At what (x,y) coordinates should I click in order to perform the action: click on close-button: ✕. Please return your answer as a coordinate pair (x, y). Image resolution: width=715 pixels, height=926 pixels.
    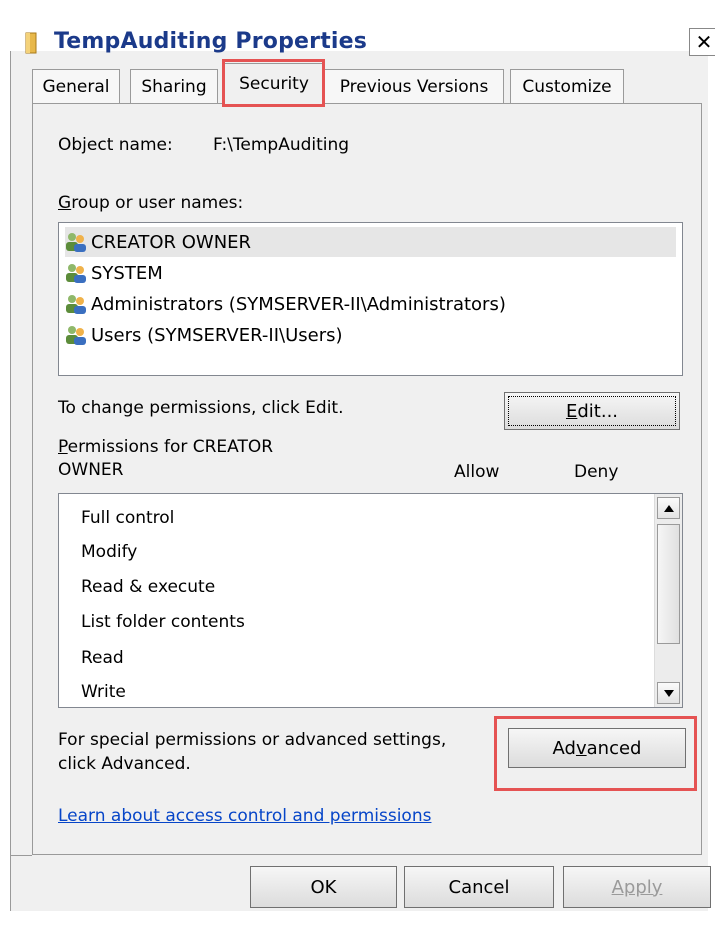
    Looking at the image, I should click on (702, 42).